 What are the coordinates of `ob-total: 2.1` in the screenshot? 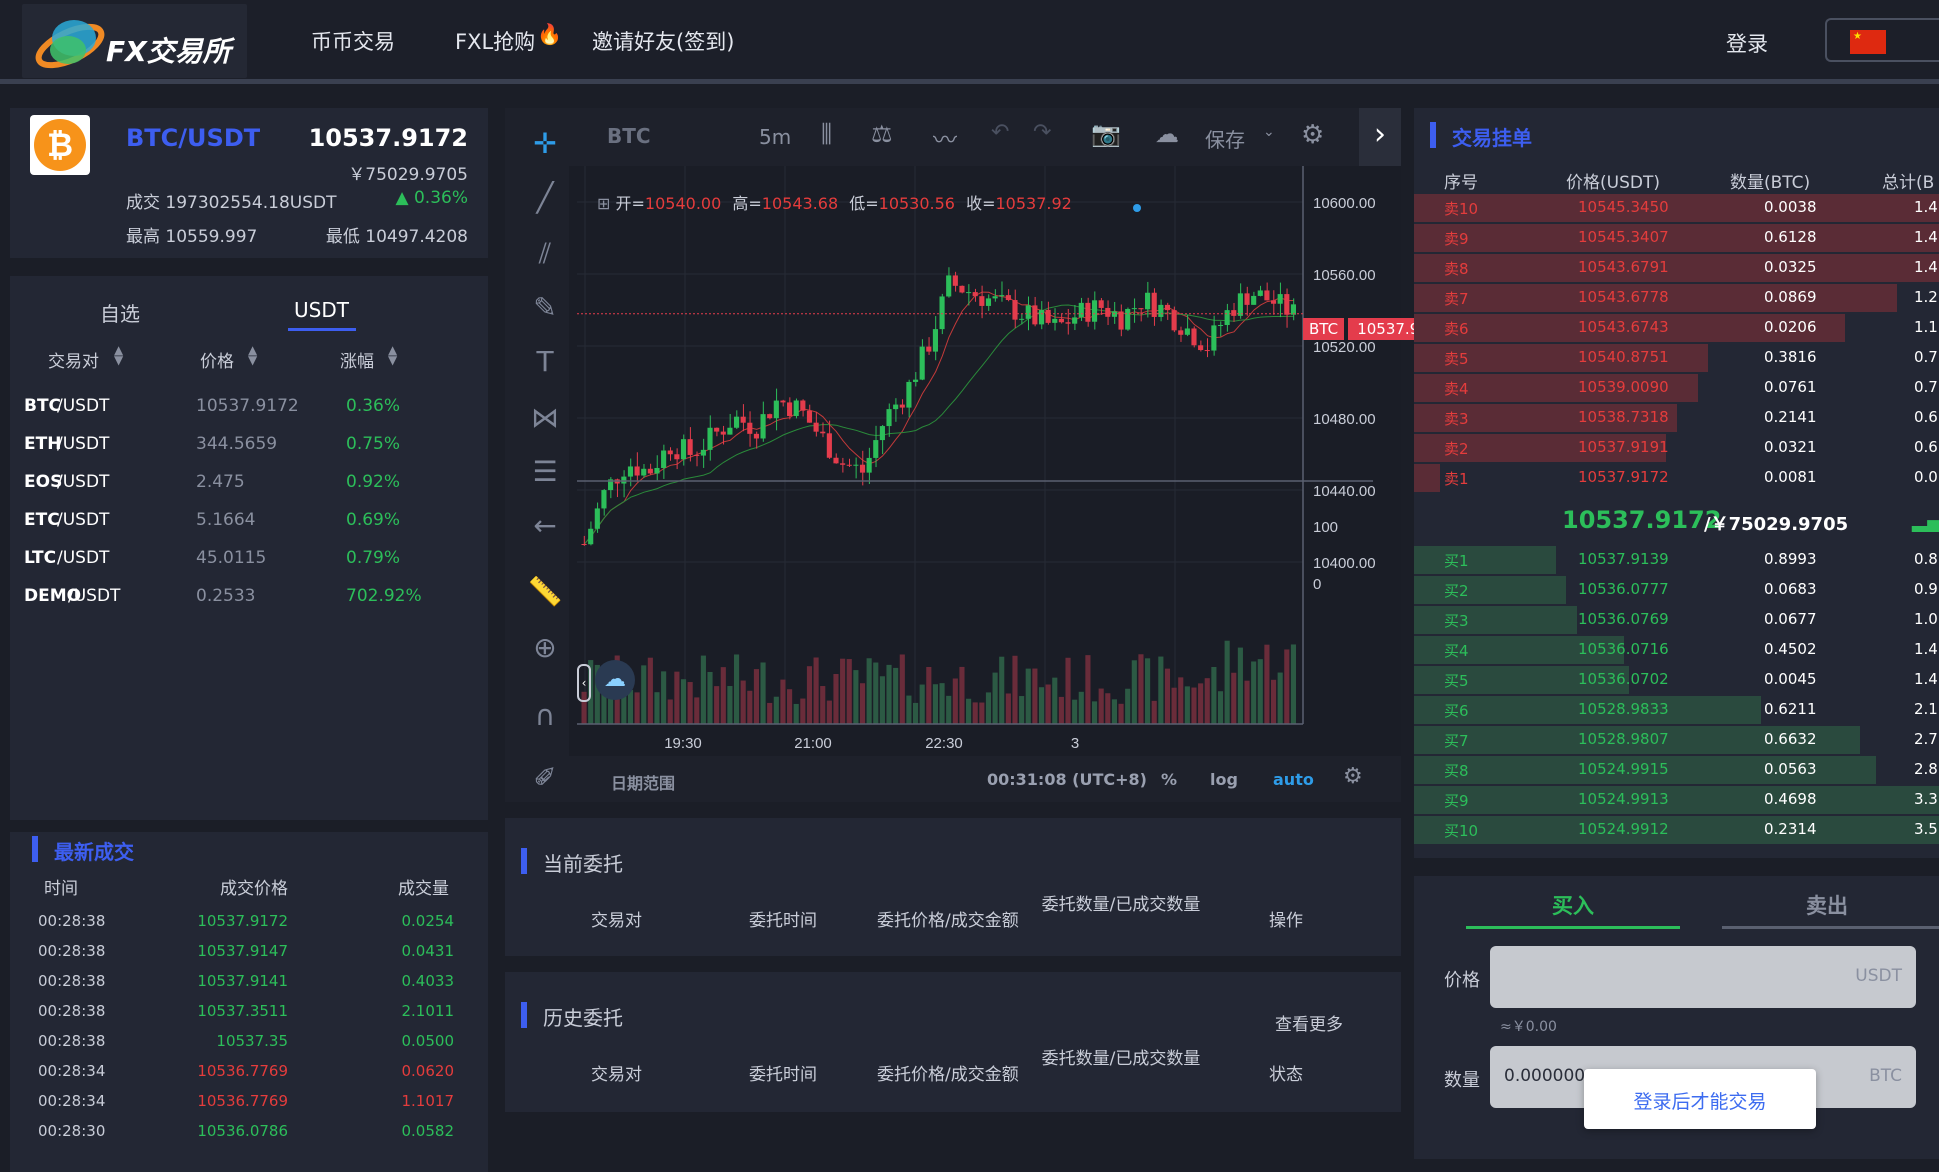 It's located at (1926, 709).